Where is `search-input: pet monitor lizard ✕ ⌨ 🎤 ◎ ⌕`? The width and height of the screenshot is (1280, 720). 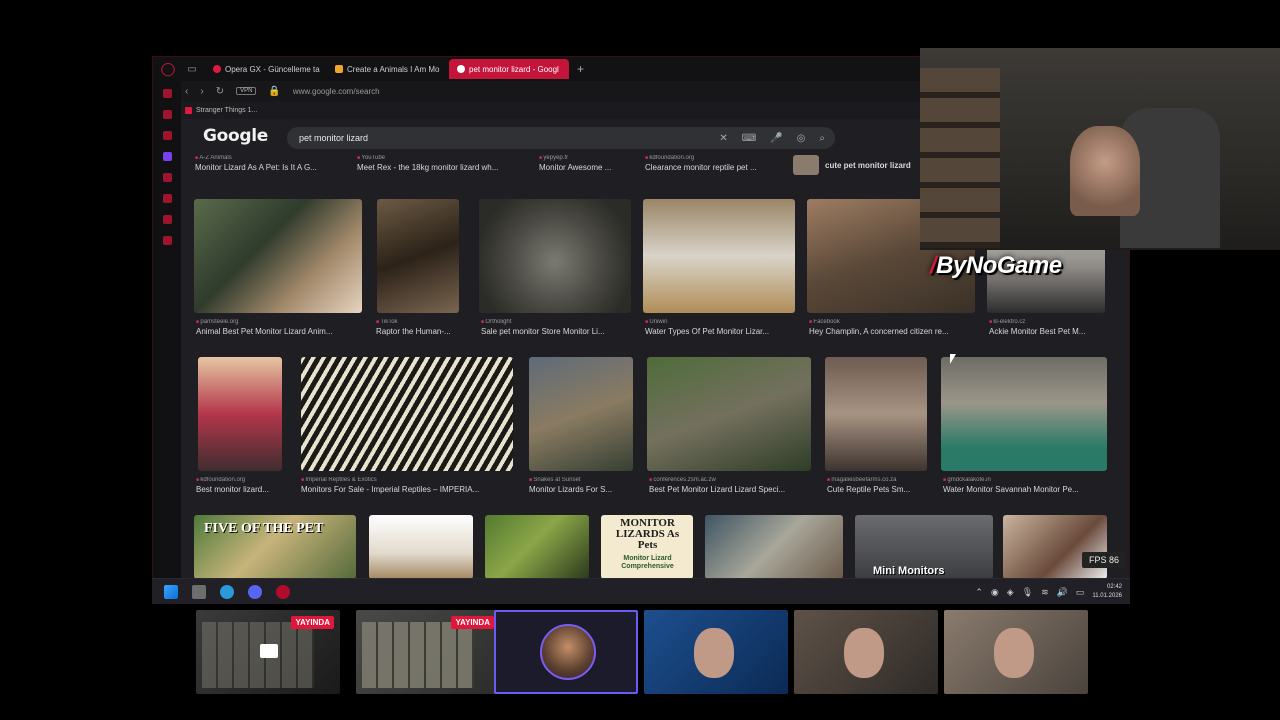
search-input: pet monitor lizard ✕ ⌨ 🎤 ◎ ⌕ is located at coordinates (561, 138).